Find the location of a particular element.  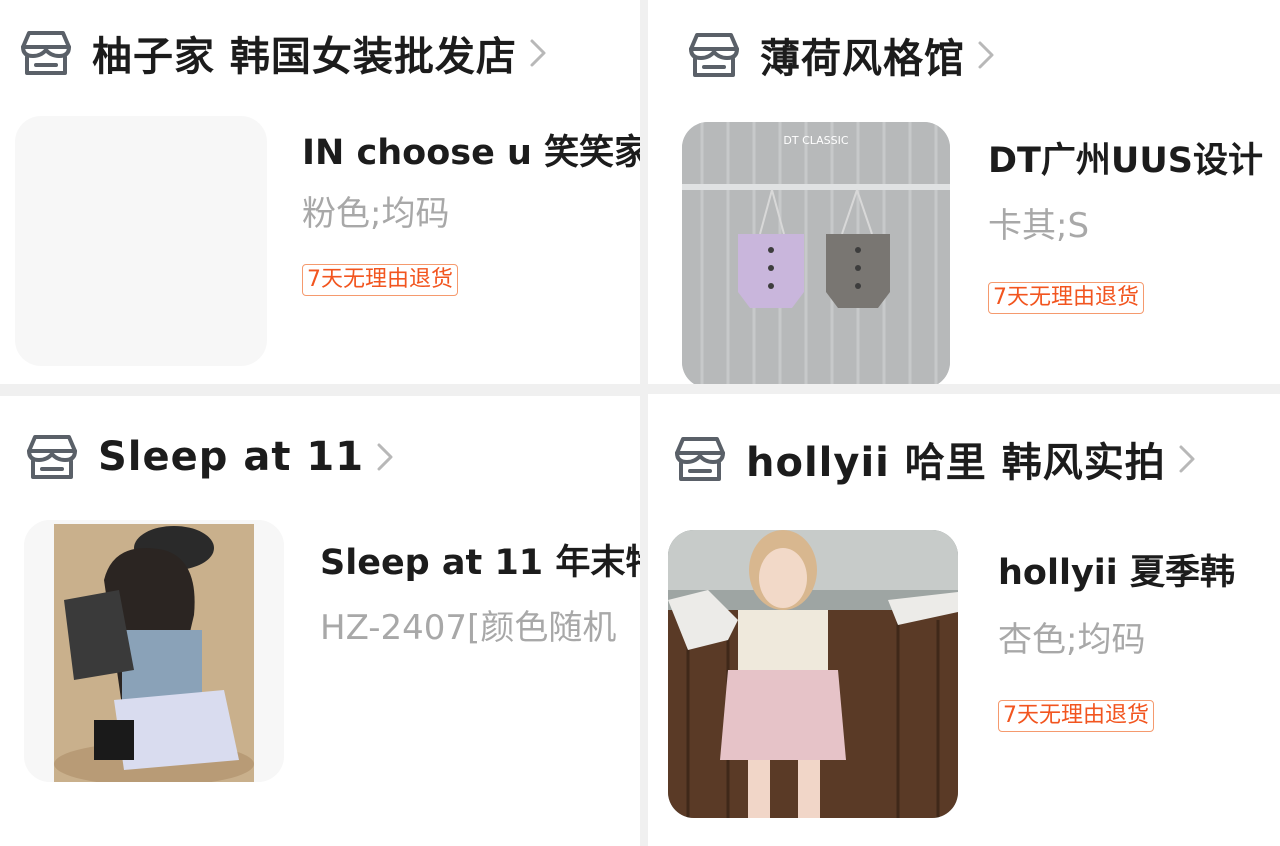

product-image: DT CLASSIC is located at coordinates (816, 253).